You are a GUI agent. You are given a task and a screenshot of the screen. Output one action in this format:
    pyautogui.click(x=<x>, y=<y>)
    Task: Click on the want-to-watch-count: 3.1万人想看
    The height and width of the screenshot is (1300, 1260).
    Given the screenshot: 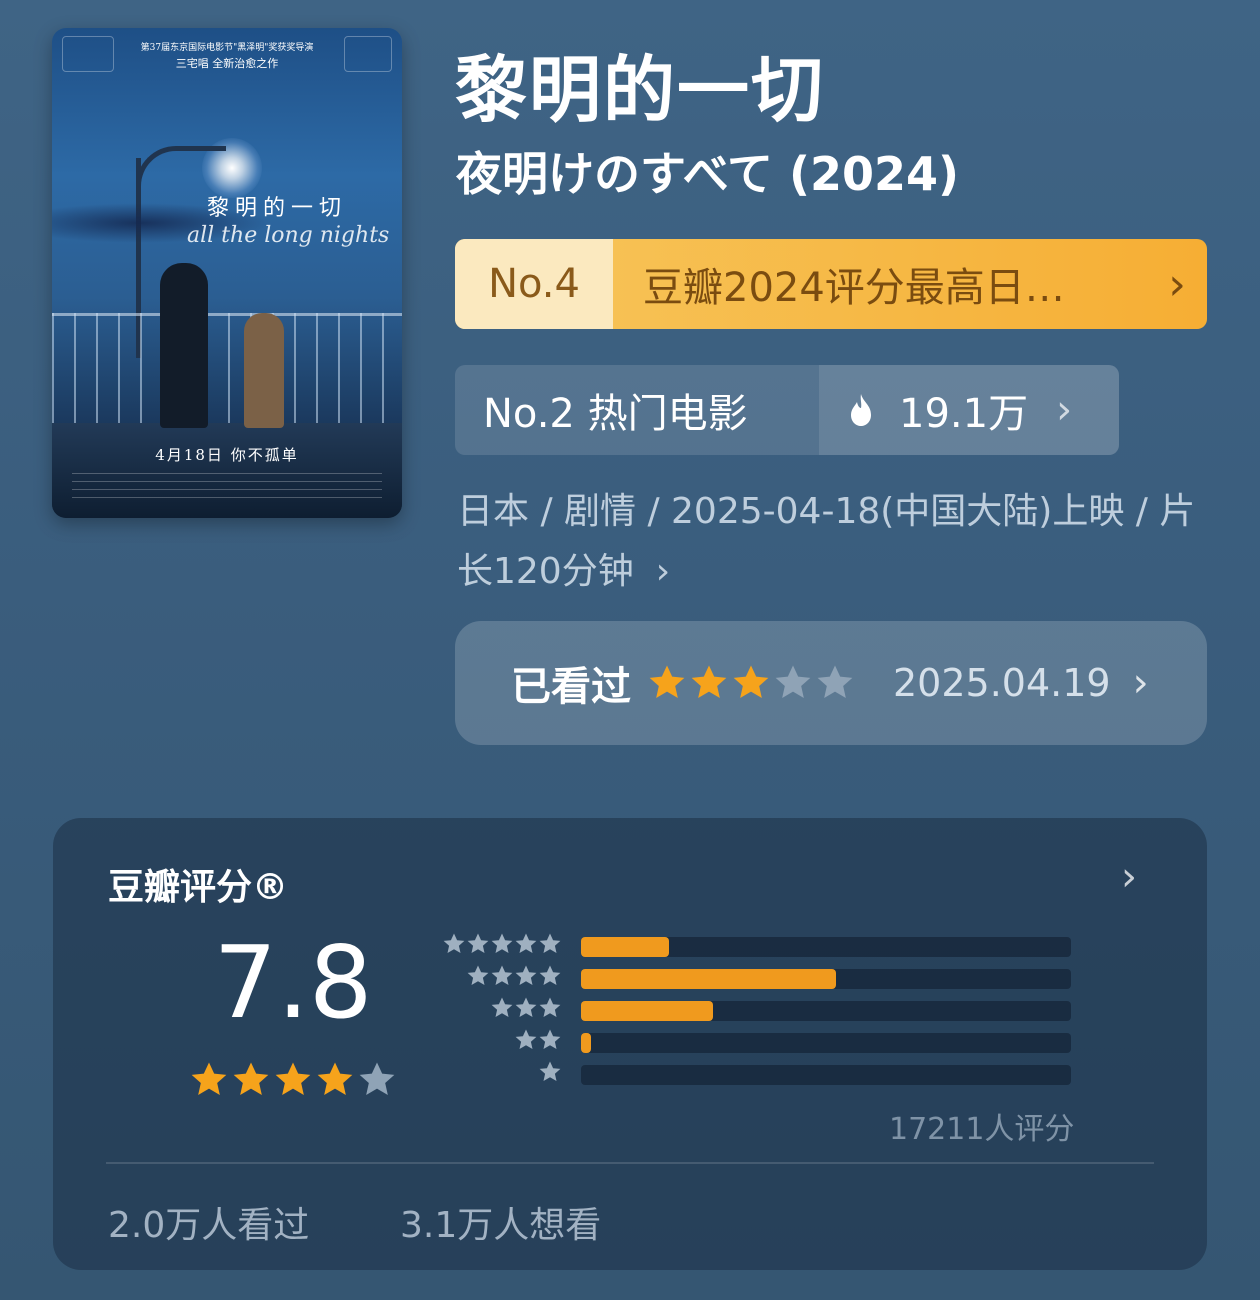 What is the action you would take?
    pyautogui.click(x=500, y=1222)
    